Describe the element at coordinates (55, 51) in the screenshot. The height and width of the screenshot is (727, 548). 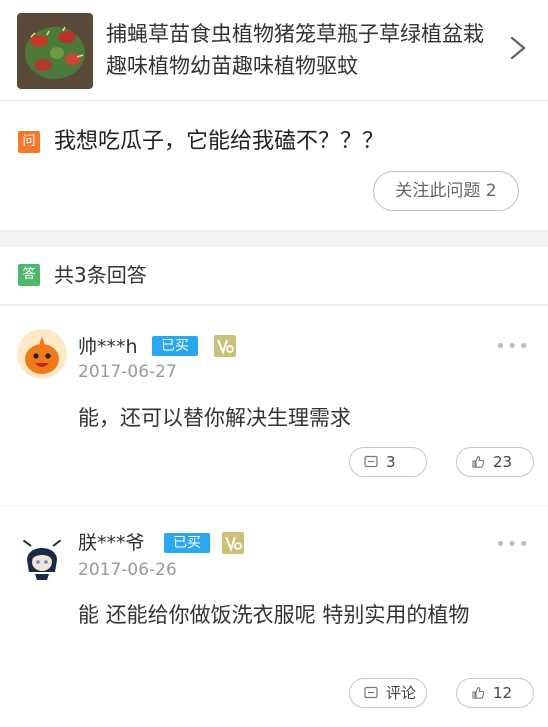
I see `product-thumbnail` at that location.